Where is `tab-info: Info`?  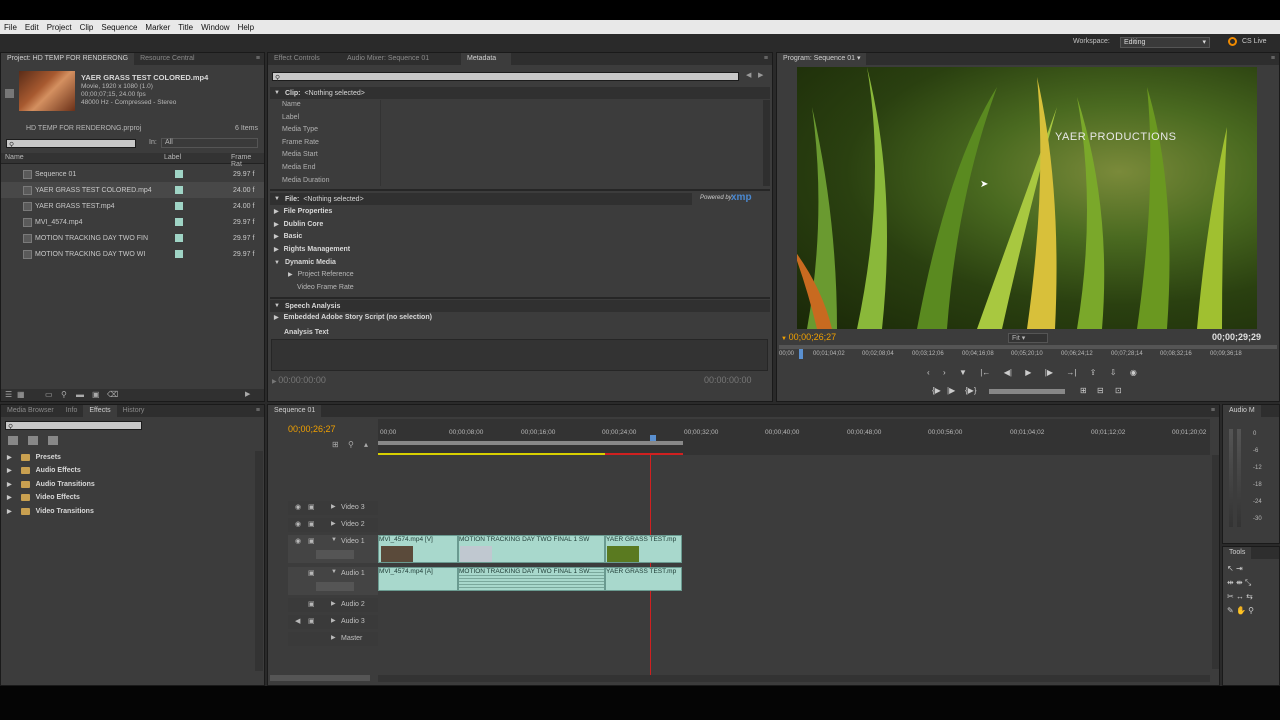
tab-info: Info is located at coordinates (72, 411).